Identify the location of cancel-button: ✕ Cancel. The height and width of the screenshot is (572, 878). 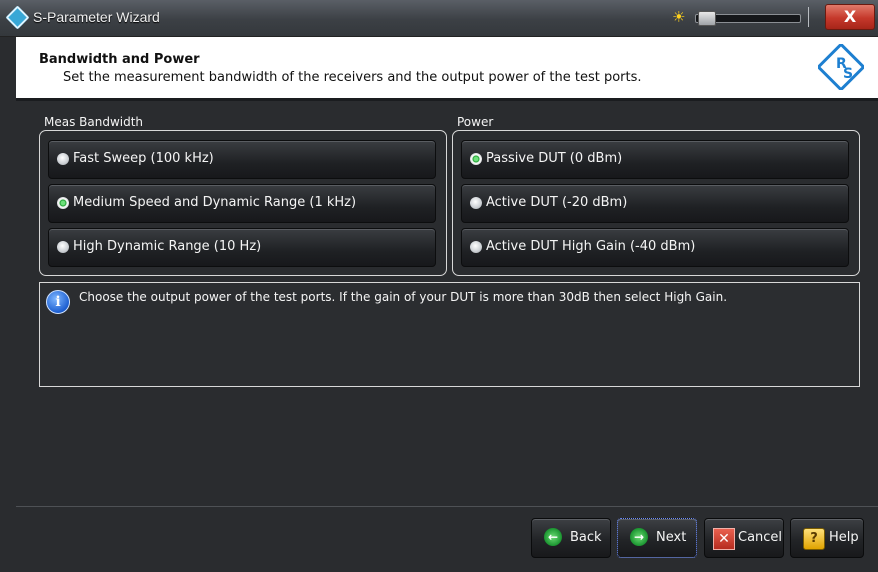
(744, 538).